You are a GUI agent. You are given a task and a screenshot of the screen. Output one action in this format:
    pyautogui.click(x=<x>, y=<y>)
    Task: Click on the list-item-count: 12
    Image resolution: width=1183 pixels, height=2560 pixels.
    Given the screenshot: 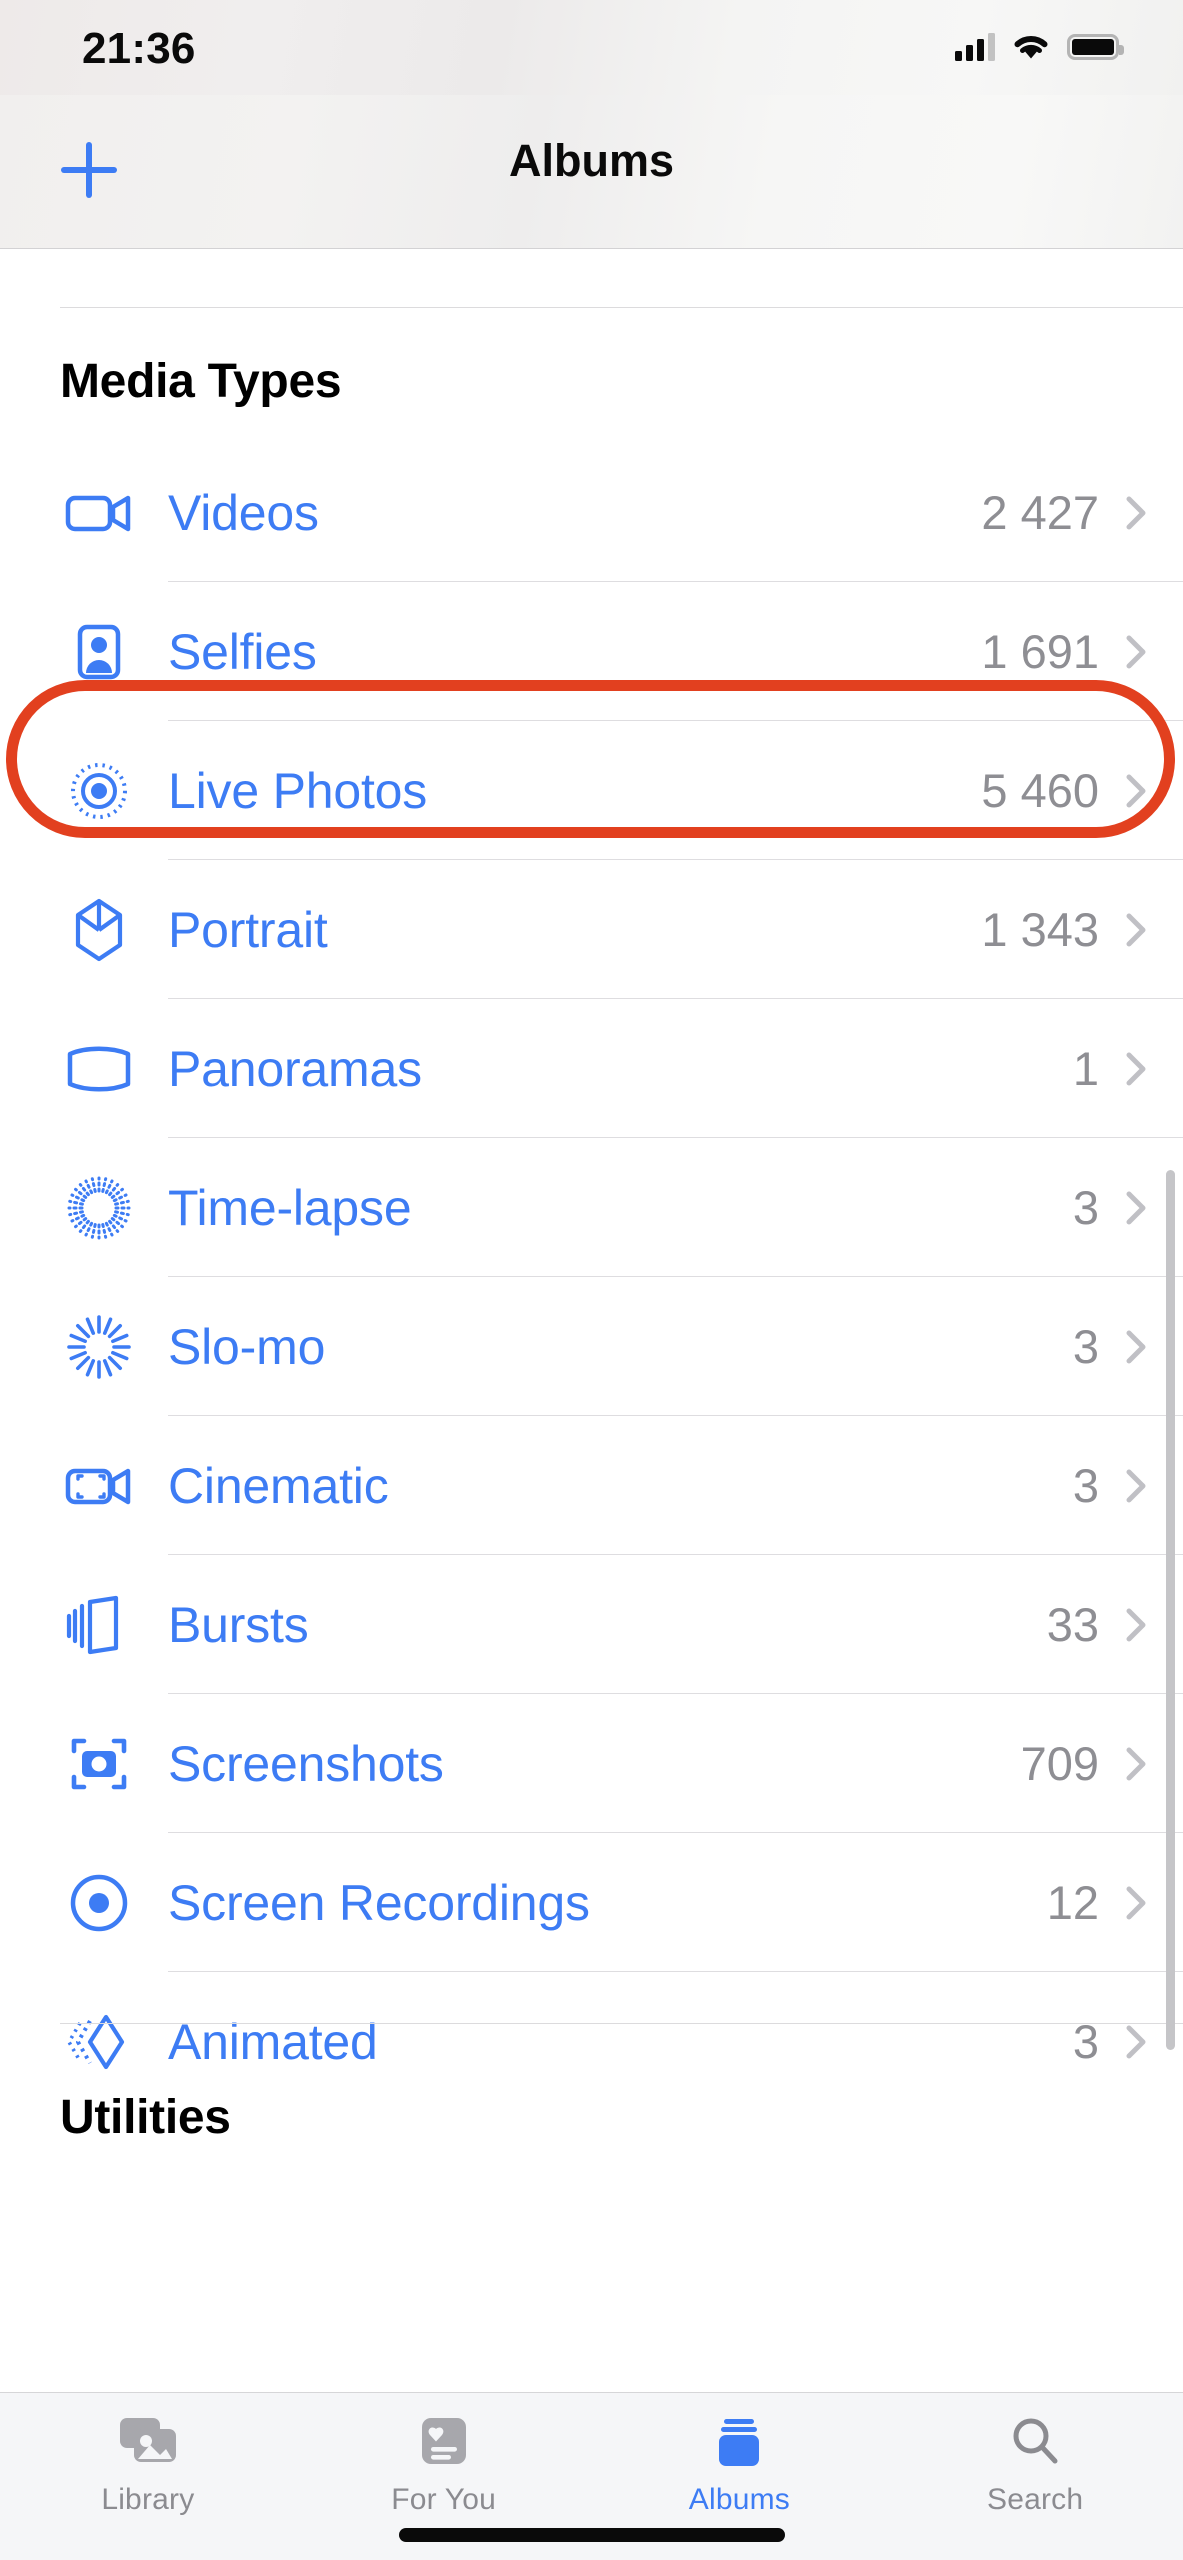 What is the action you would take?
    pyautogui.click(x=1072, y=1902)
    